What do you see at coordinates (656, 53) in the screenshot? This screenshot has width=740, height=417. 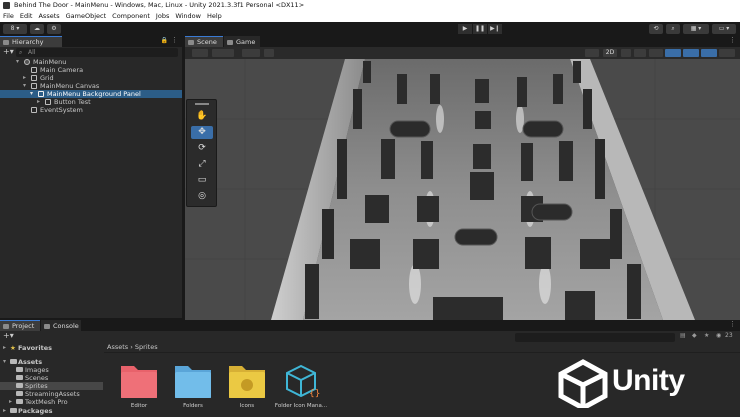 I see `effects-dropdown` at bounding box center [656, 53].